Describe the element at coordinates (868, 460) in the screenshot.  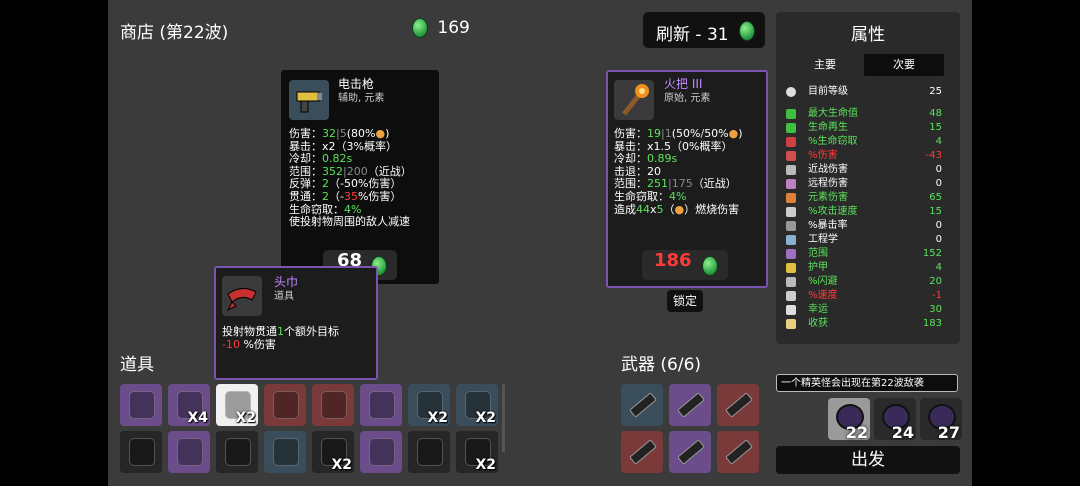
I see `go-button: 出发` at that location.